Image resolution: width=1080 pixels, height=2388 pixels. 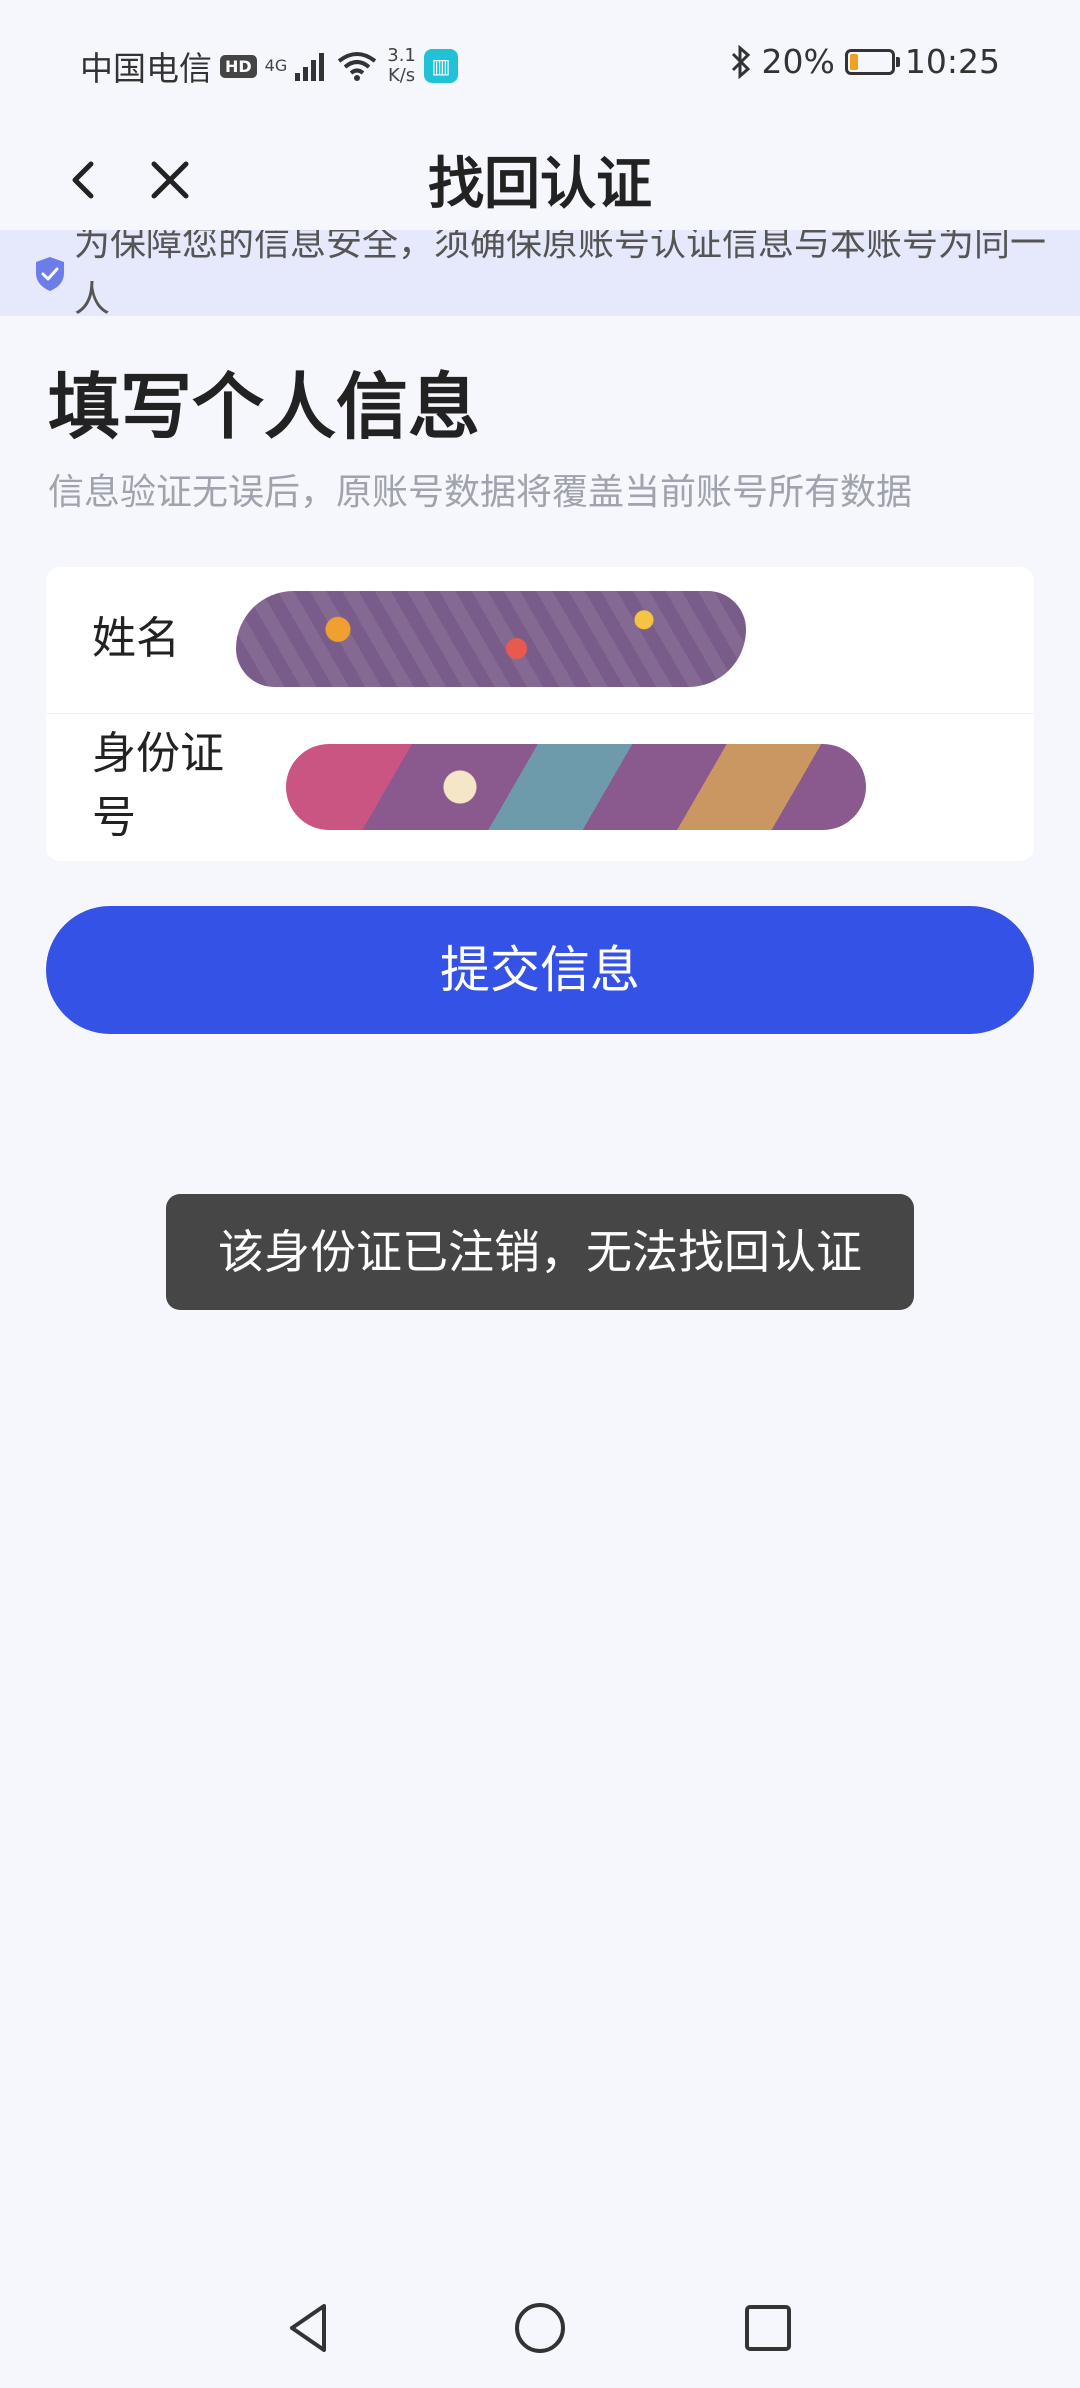 What do you see at coordinates (768, 2328) in the screenshot?
I see `system-recents-icon` at bounding box center [768, 2328].